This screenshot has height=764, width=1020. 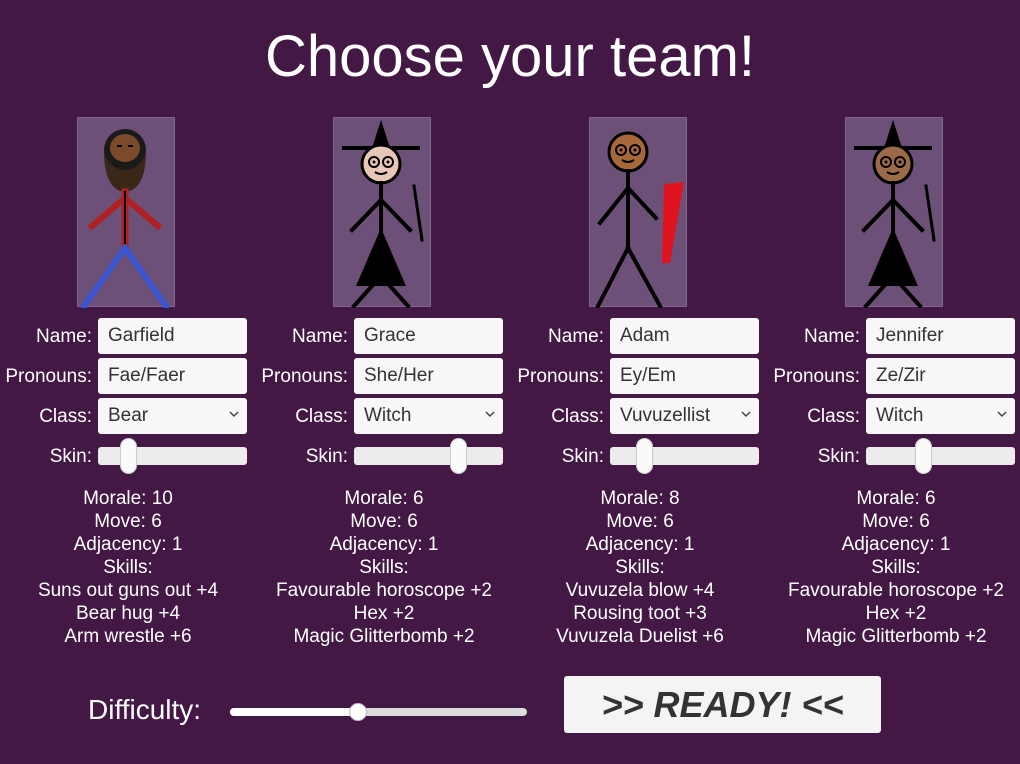 I want to click on name-field: Garfield, so click(x=172, y=336).